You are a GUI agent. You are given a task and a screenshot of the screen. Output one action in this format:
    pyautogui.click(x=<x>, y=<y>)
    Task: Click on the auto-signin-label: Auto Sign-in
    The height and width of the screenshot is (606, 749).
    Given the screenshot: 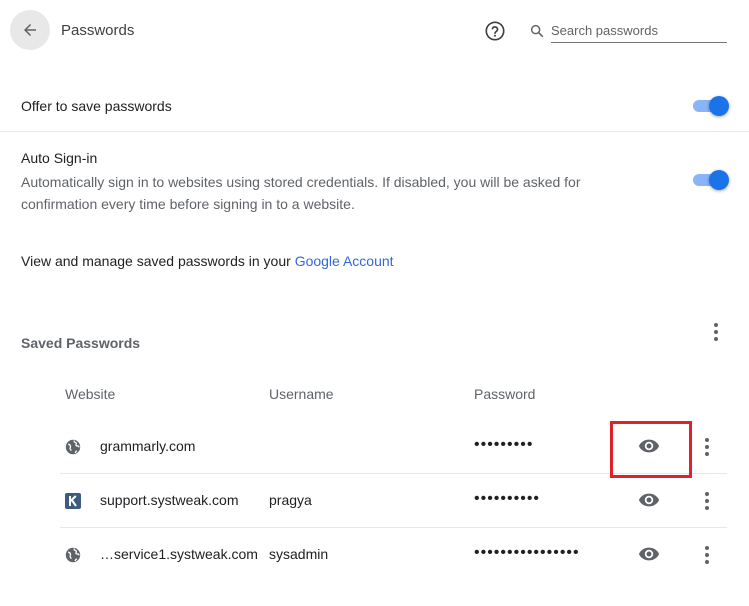 What is the action you would take?
    pyautogui.click(x=59, y=158)
    